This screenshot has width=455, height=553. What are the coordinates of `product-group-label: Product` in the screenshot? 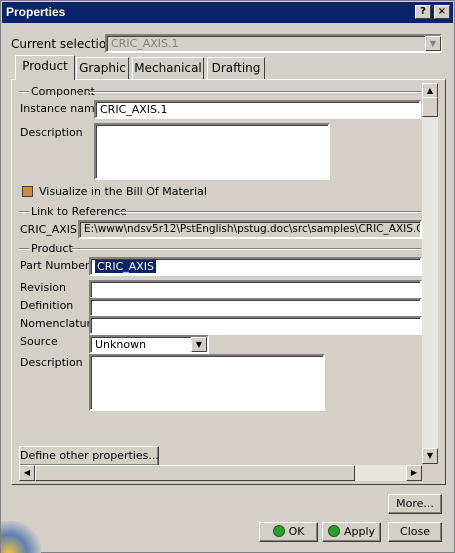 It's located at (52, 248).